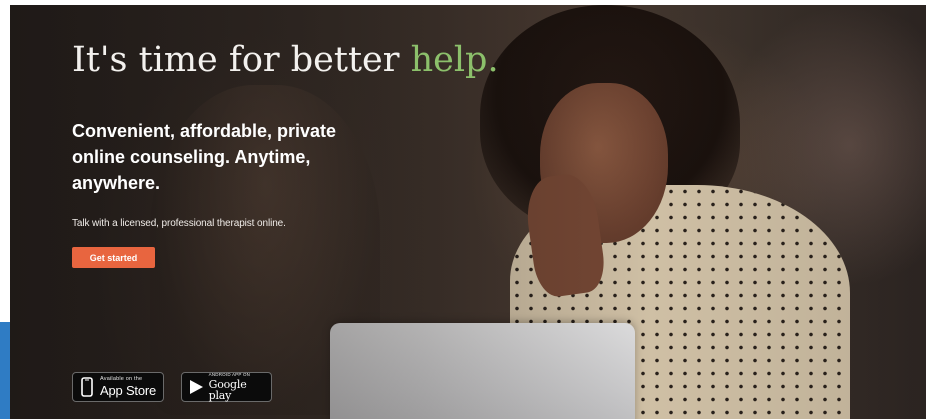  Describe the element at coordinates (128, 390) in the screenshot. I see `app-store-big-text: App Store` at that location.